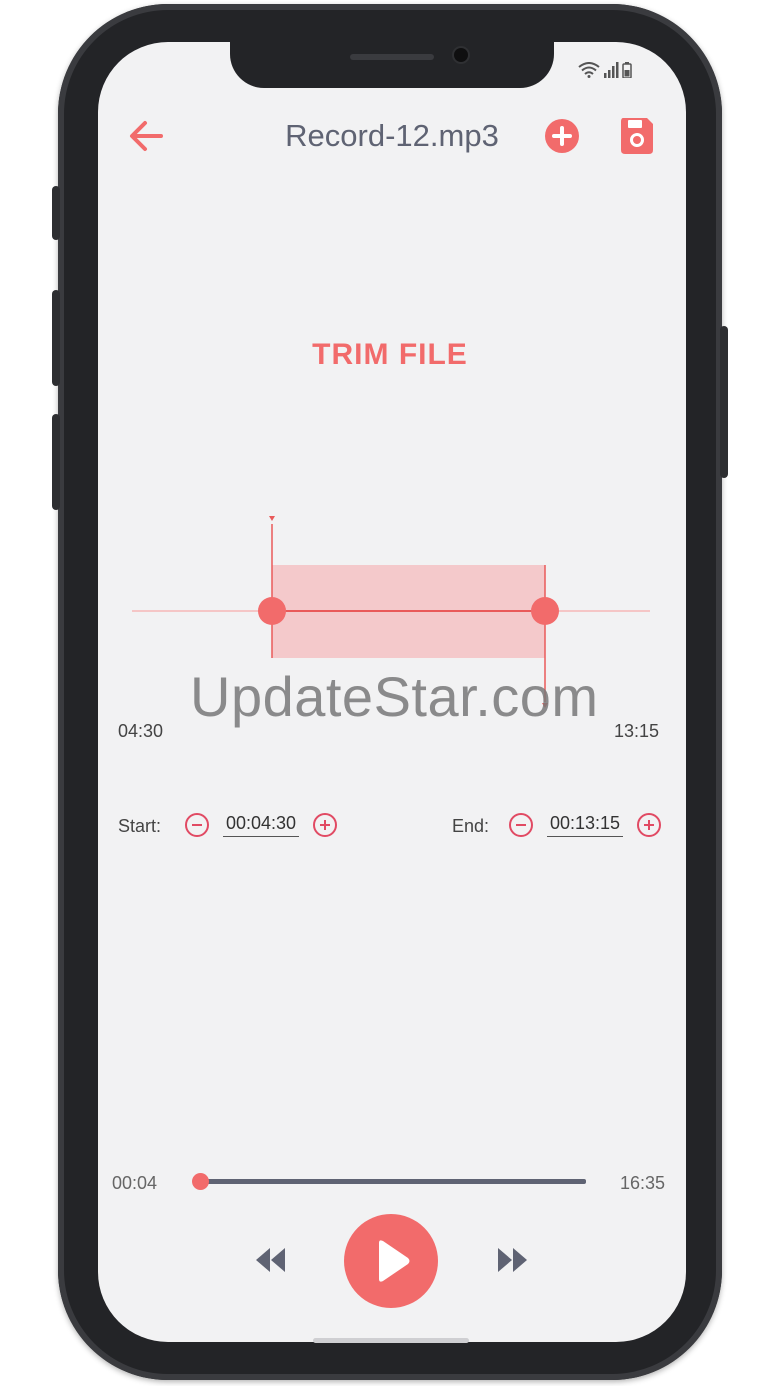 Image resolution: width=780 pixels, height=1386 pixels. I want to click on start-decrement-button, so click(197, 825).